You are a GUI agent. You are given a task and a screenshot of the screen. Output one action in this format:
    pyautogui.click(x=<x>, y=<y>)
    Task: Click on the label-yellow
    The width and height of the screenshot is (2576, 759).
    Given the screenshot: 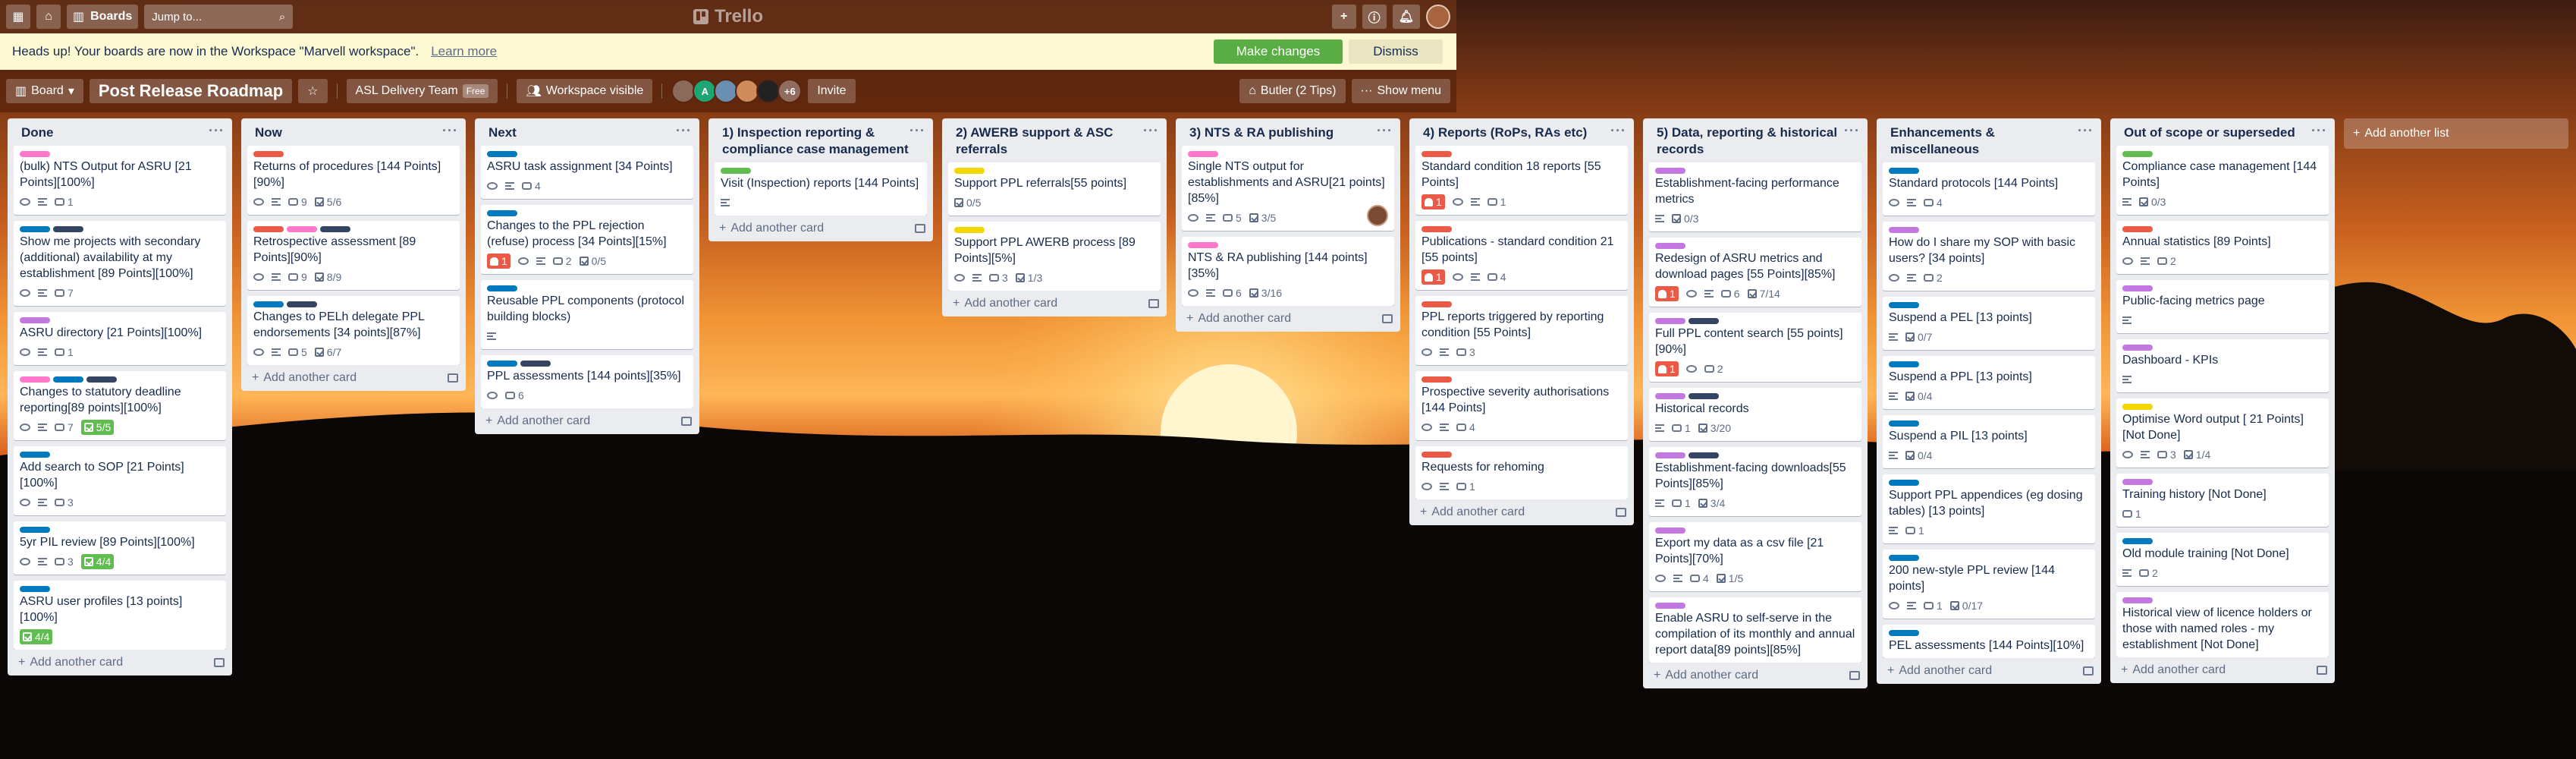 What is the action you would take?
    pyautogui.click(x=969, y=230)
    